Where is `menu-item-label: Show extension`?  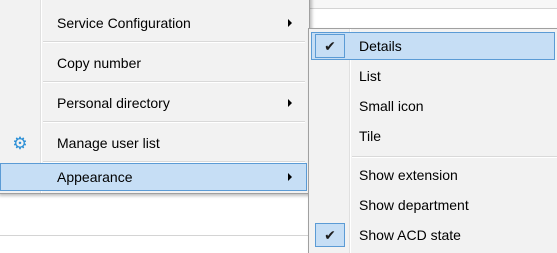 menu-item-label: Show extension is located at coordinates (408, 175).